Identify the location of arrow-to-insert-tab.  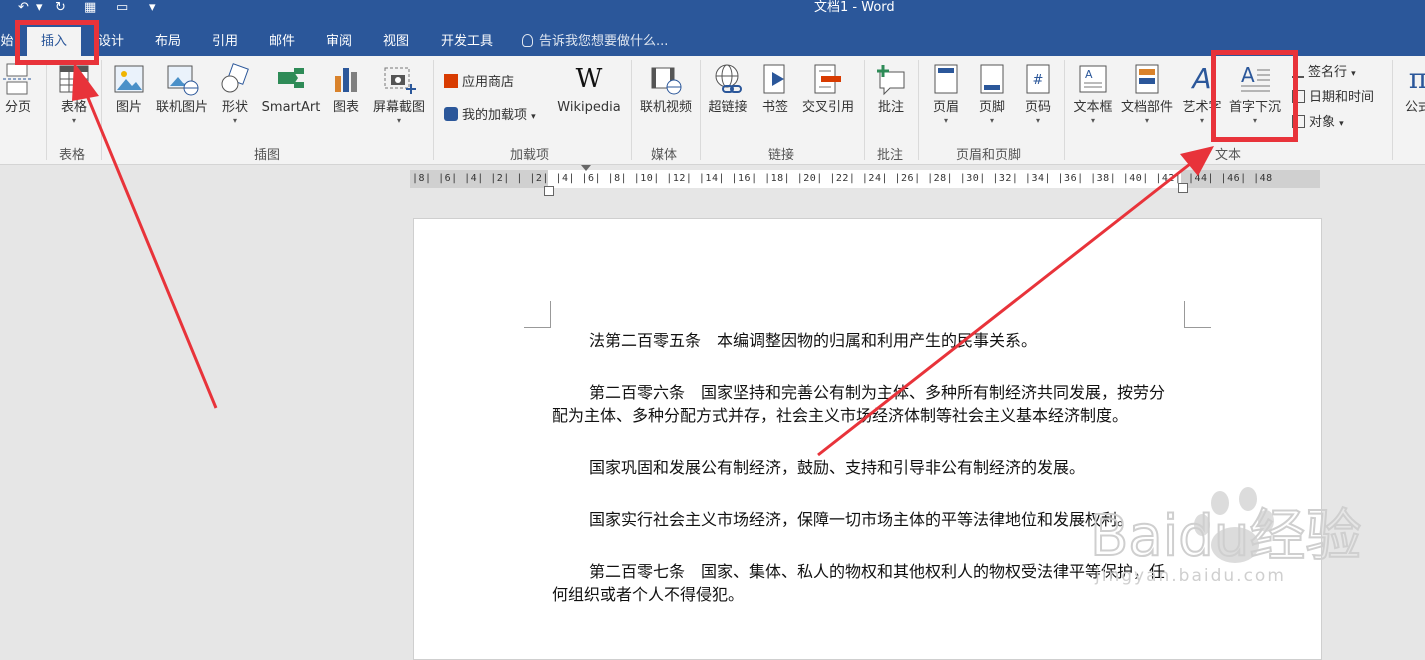
(150, 248).